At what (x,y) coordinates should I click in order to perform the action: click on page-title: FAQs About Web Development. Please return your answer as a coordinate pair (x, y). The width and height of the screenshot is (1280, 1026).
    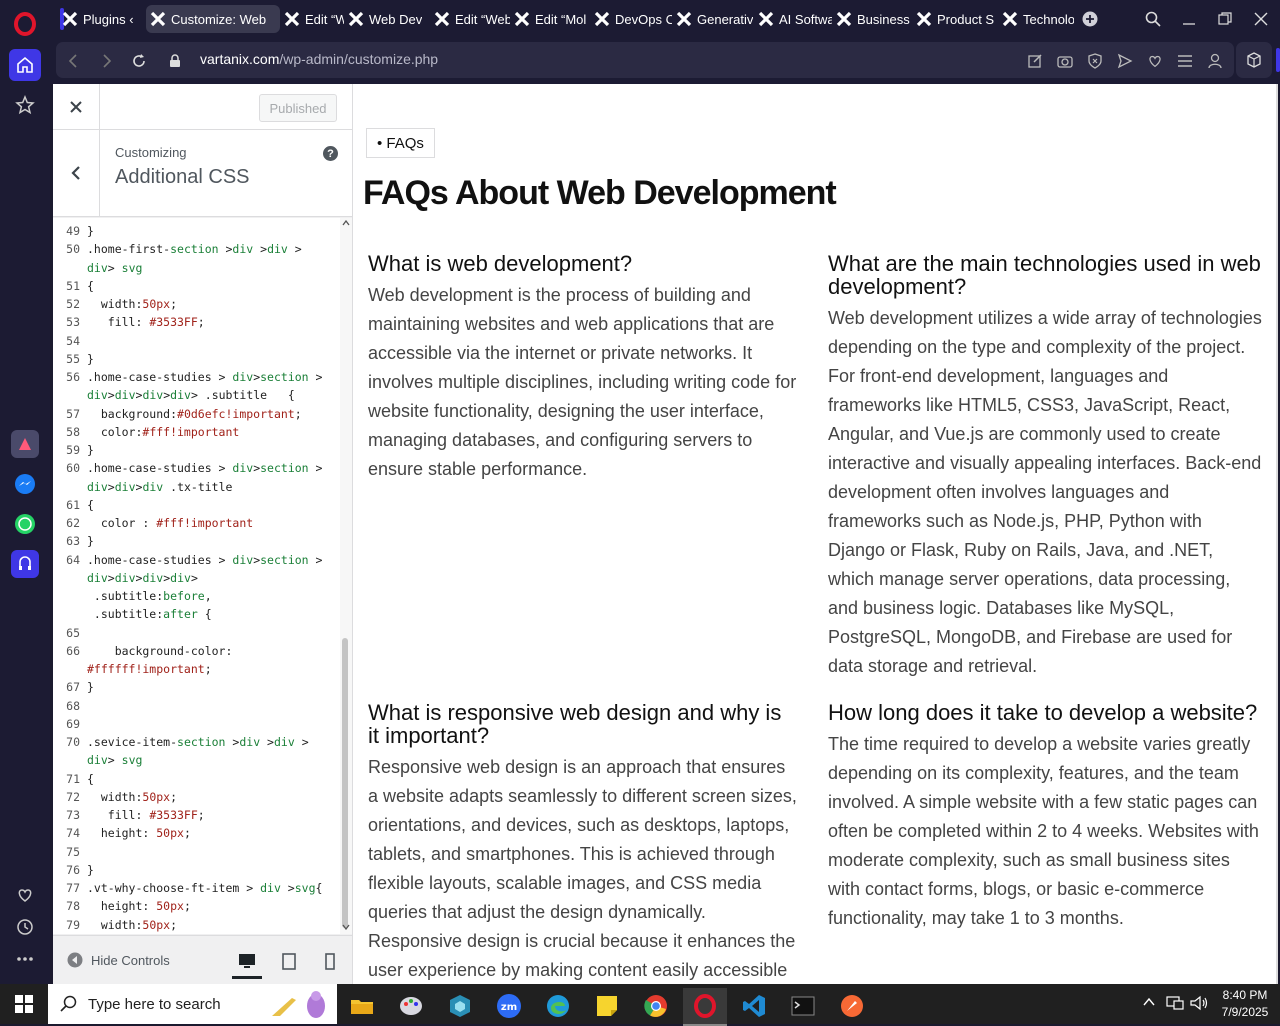
    Looking at the image, I should click on (600, 193).